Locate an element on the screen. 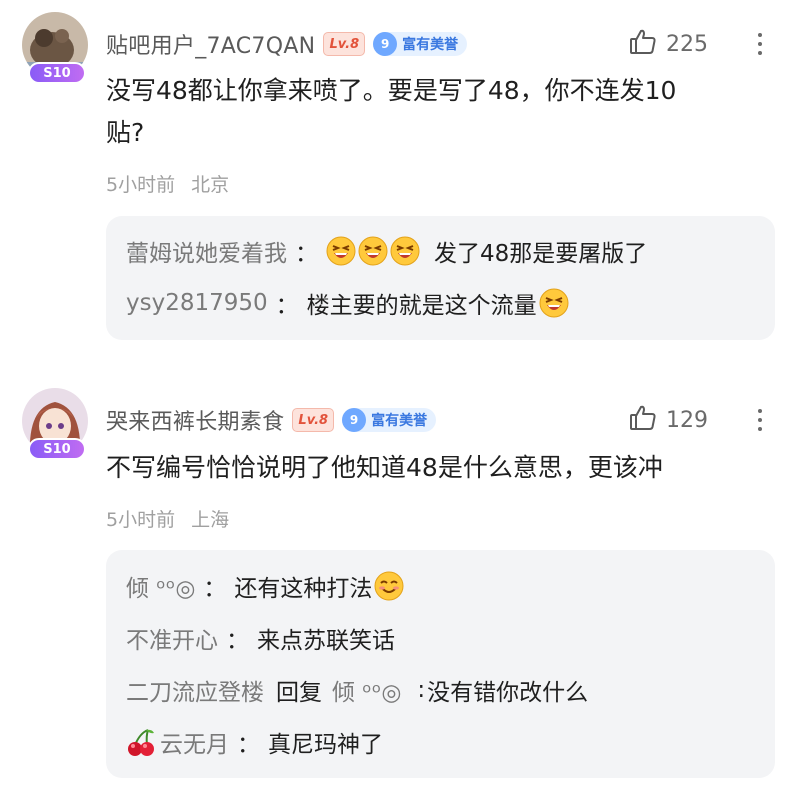 The width and height of the screenshot is (790, 800). username: 哭来西裤长期素食 is located at coordinates (195, 420).